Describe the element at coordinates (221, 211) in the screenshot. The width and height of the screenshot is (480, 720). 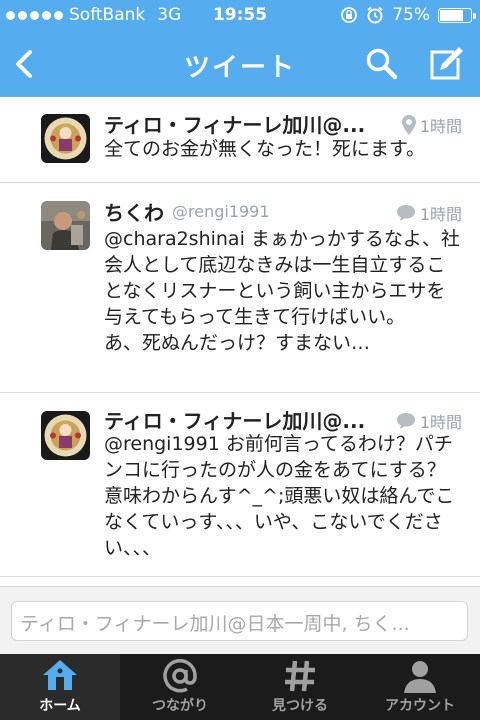
I see `tweet-author-handle: @rengi1991` at that location.